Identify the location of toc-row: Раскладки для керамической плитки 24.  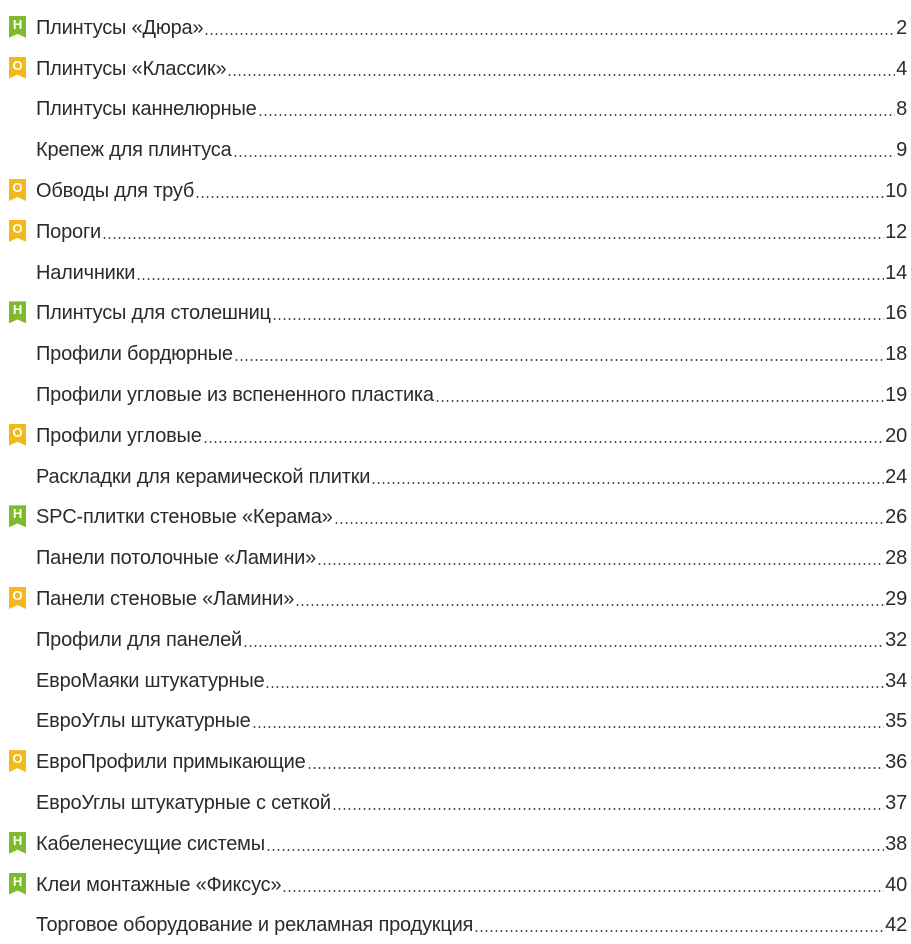
(455, 475).